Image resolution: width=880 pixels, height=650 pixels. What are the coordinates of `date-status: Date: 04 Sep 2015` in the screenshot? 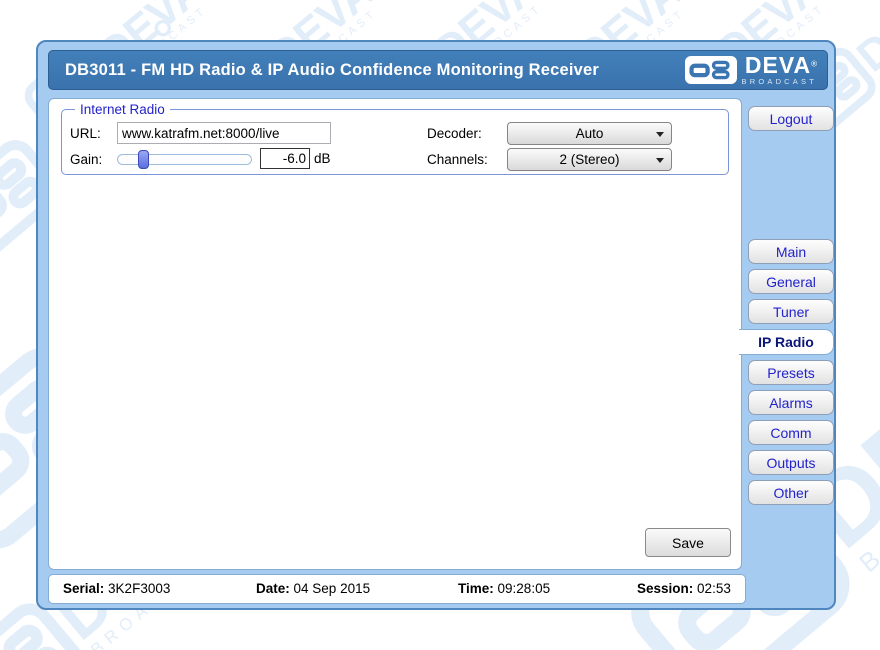 It's located at (313, 589).